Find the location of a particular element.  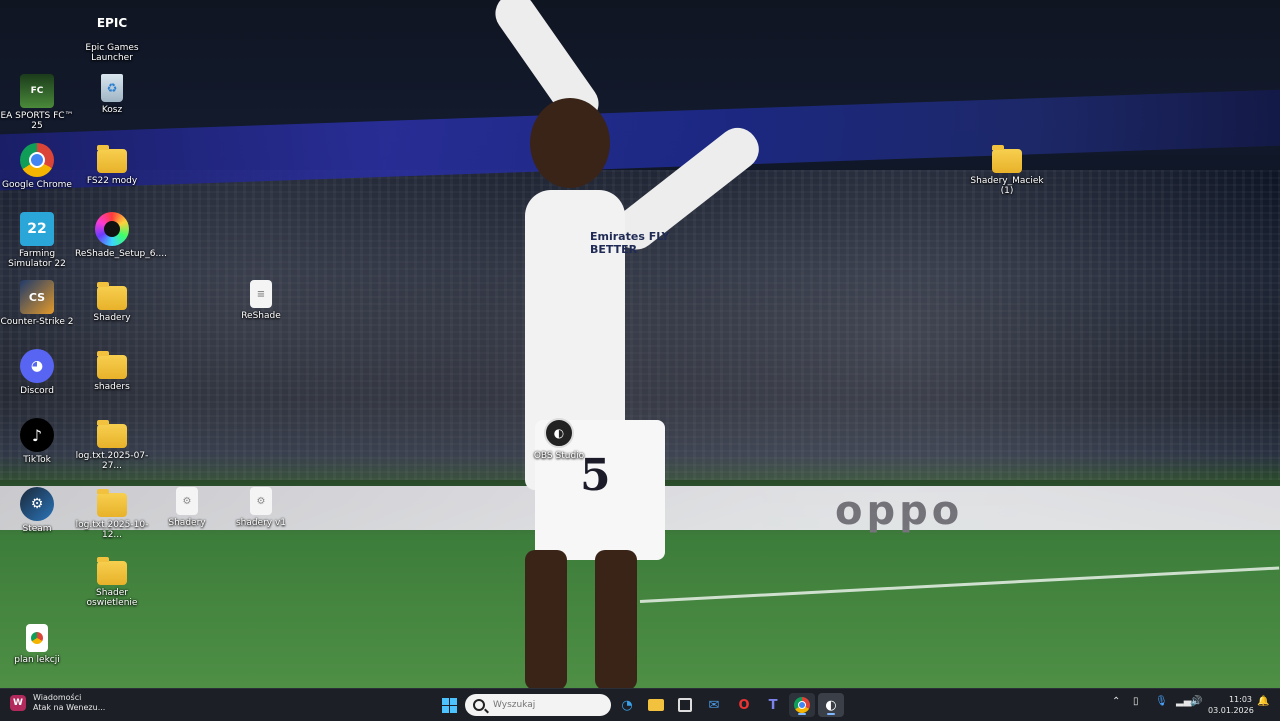

obs-icon: ◐ is located at coordinates (559, 433).